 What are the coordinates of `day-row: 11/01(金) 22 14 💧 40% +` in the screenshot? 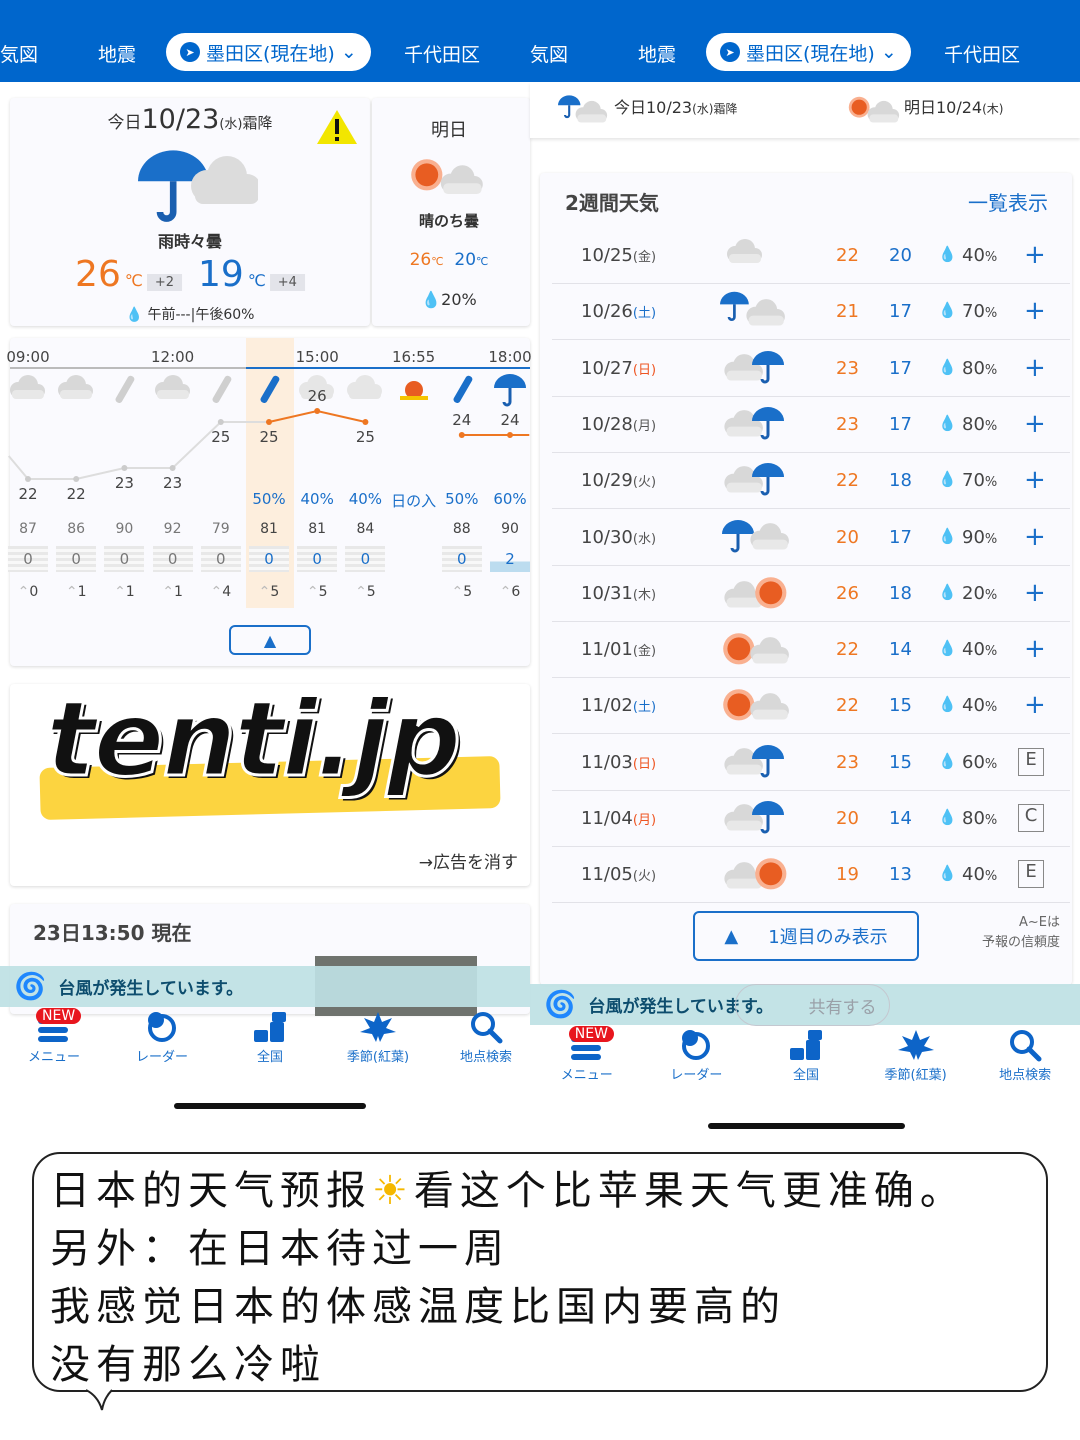 It's located at (811, 650).